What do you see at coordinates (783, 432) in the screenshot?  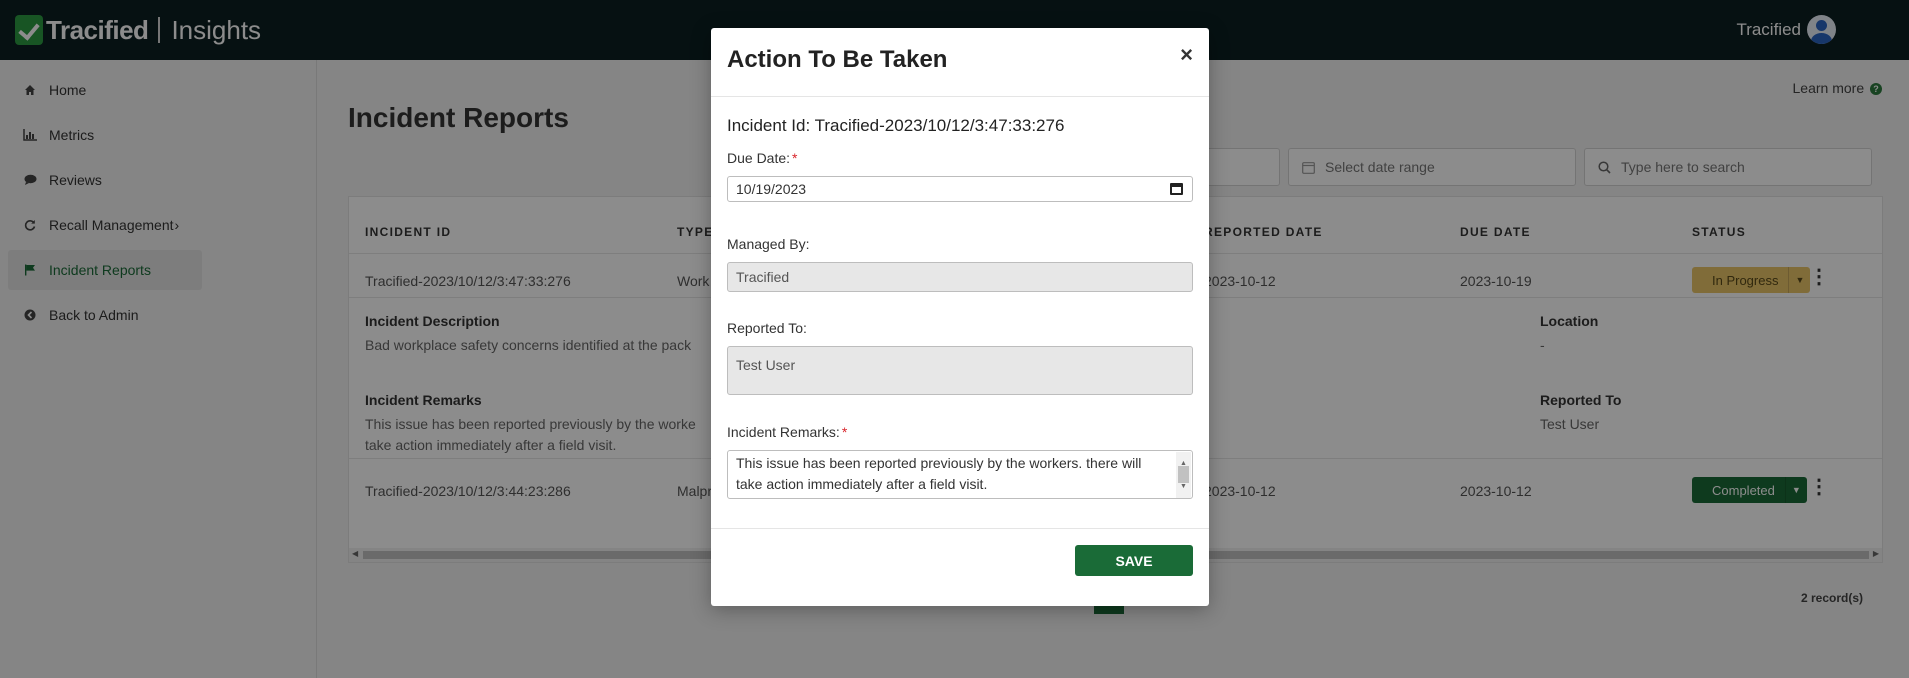 I see `incident-remarks-label-text: Incident Remarks:` at bounding box center [783, 432].